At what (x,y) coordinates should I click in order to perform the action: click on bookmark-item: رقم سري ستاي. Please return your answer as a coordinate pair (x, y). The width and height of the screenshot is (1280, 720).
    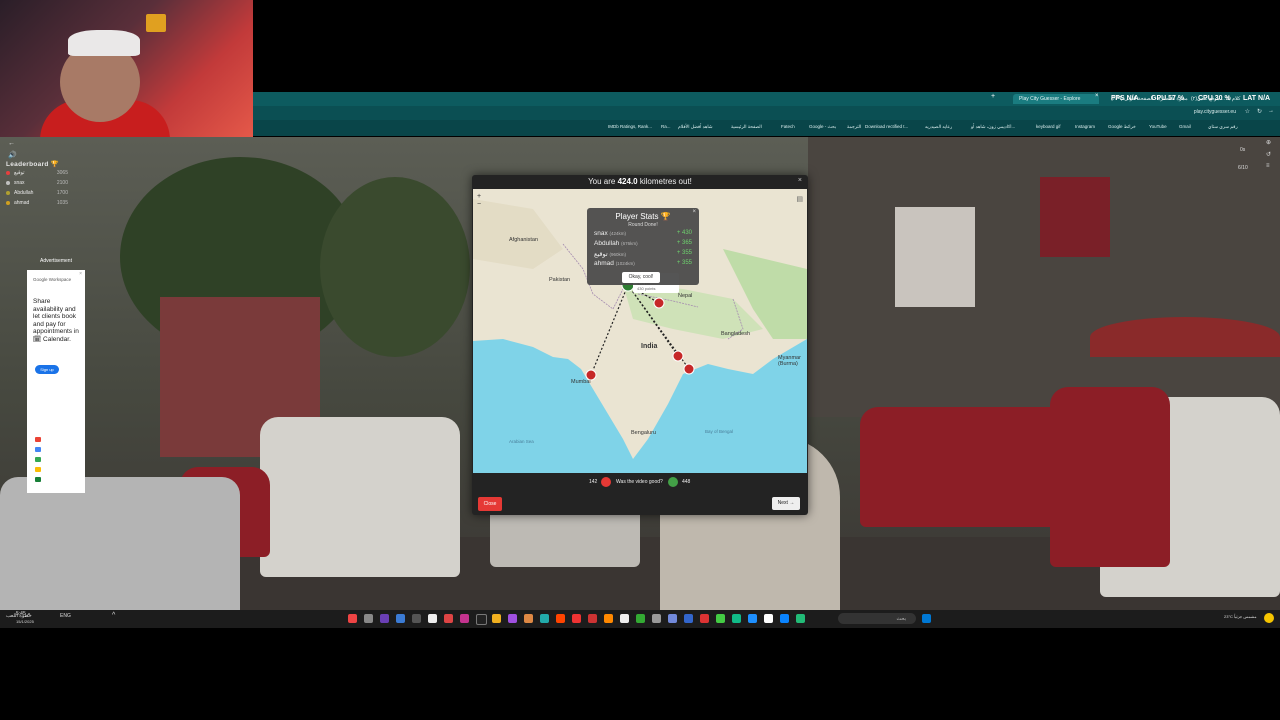
    Looking at the image, I should click on (1223, 127).